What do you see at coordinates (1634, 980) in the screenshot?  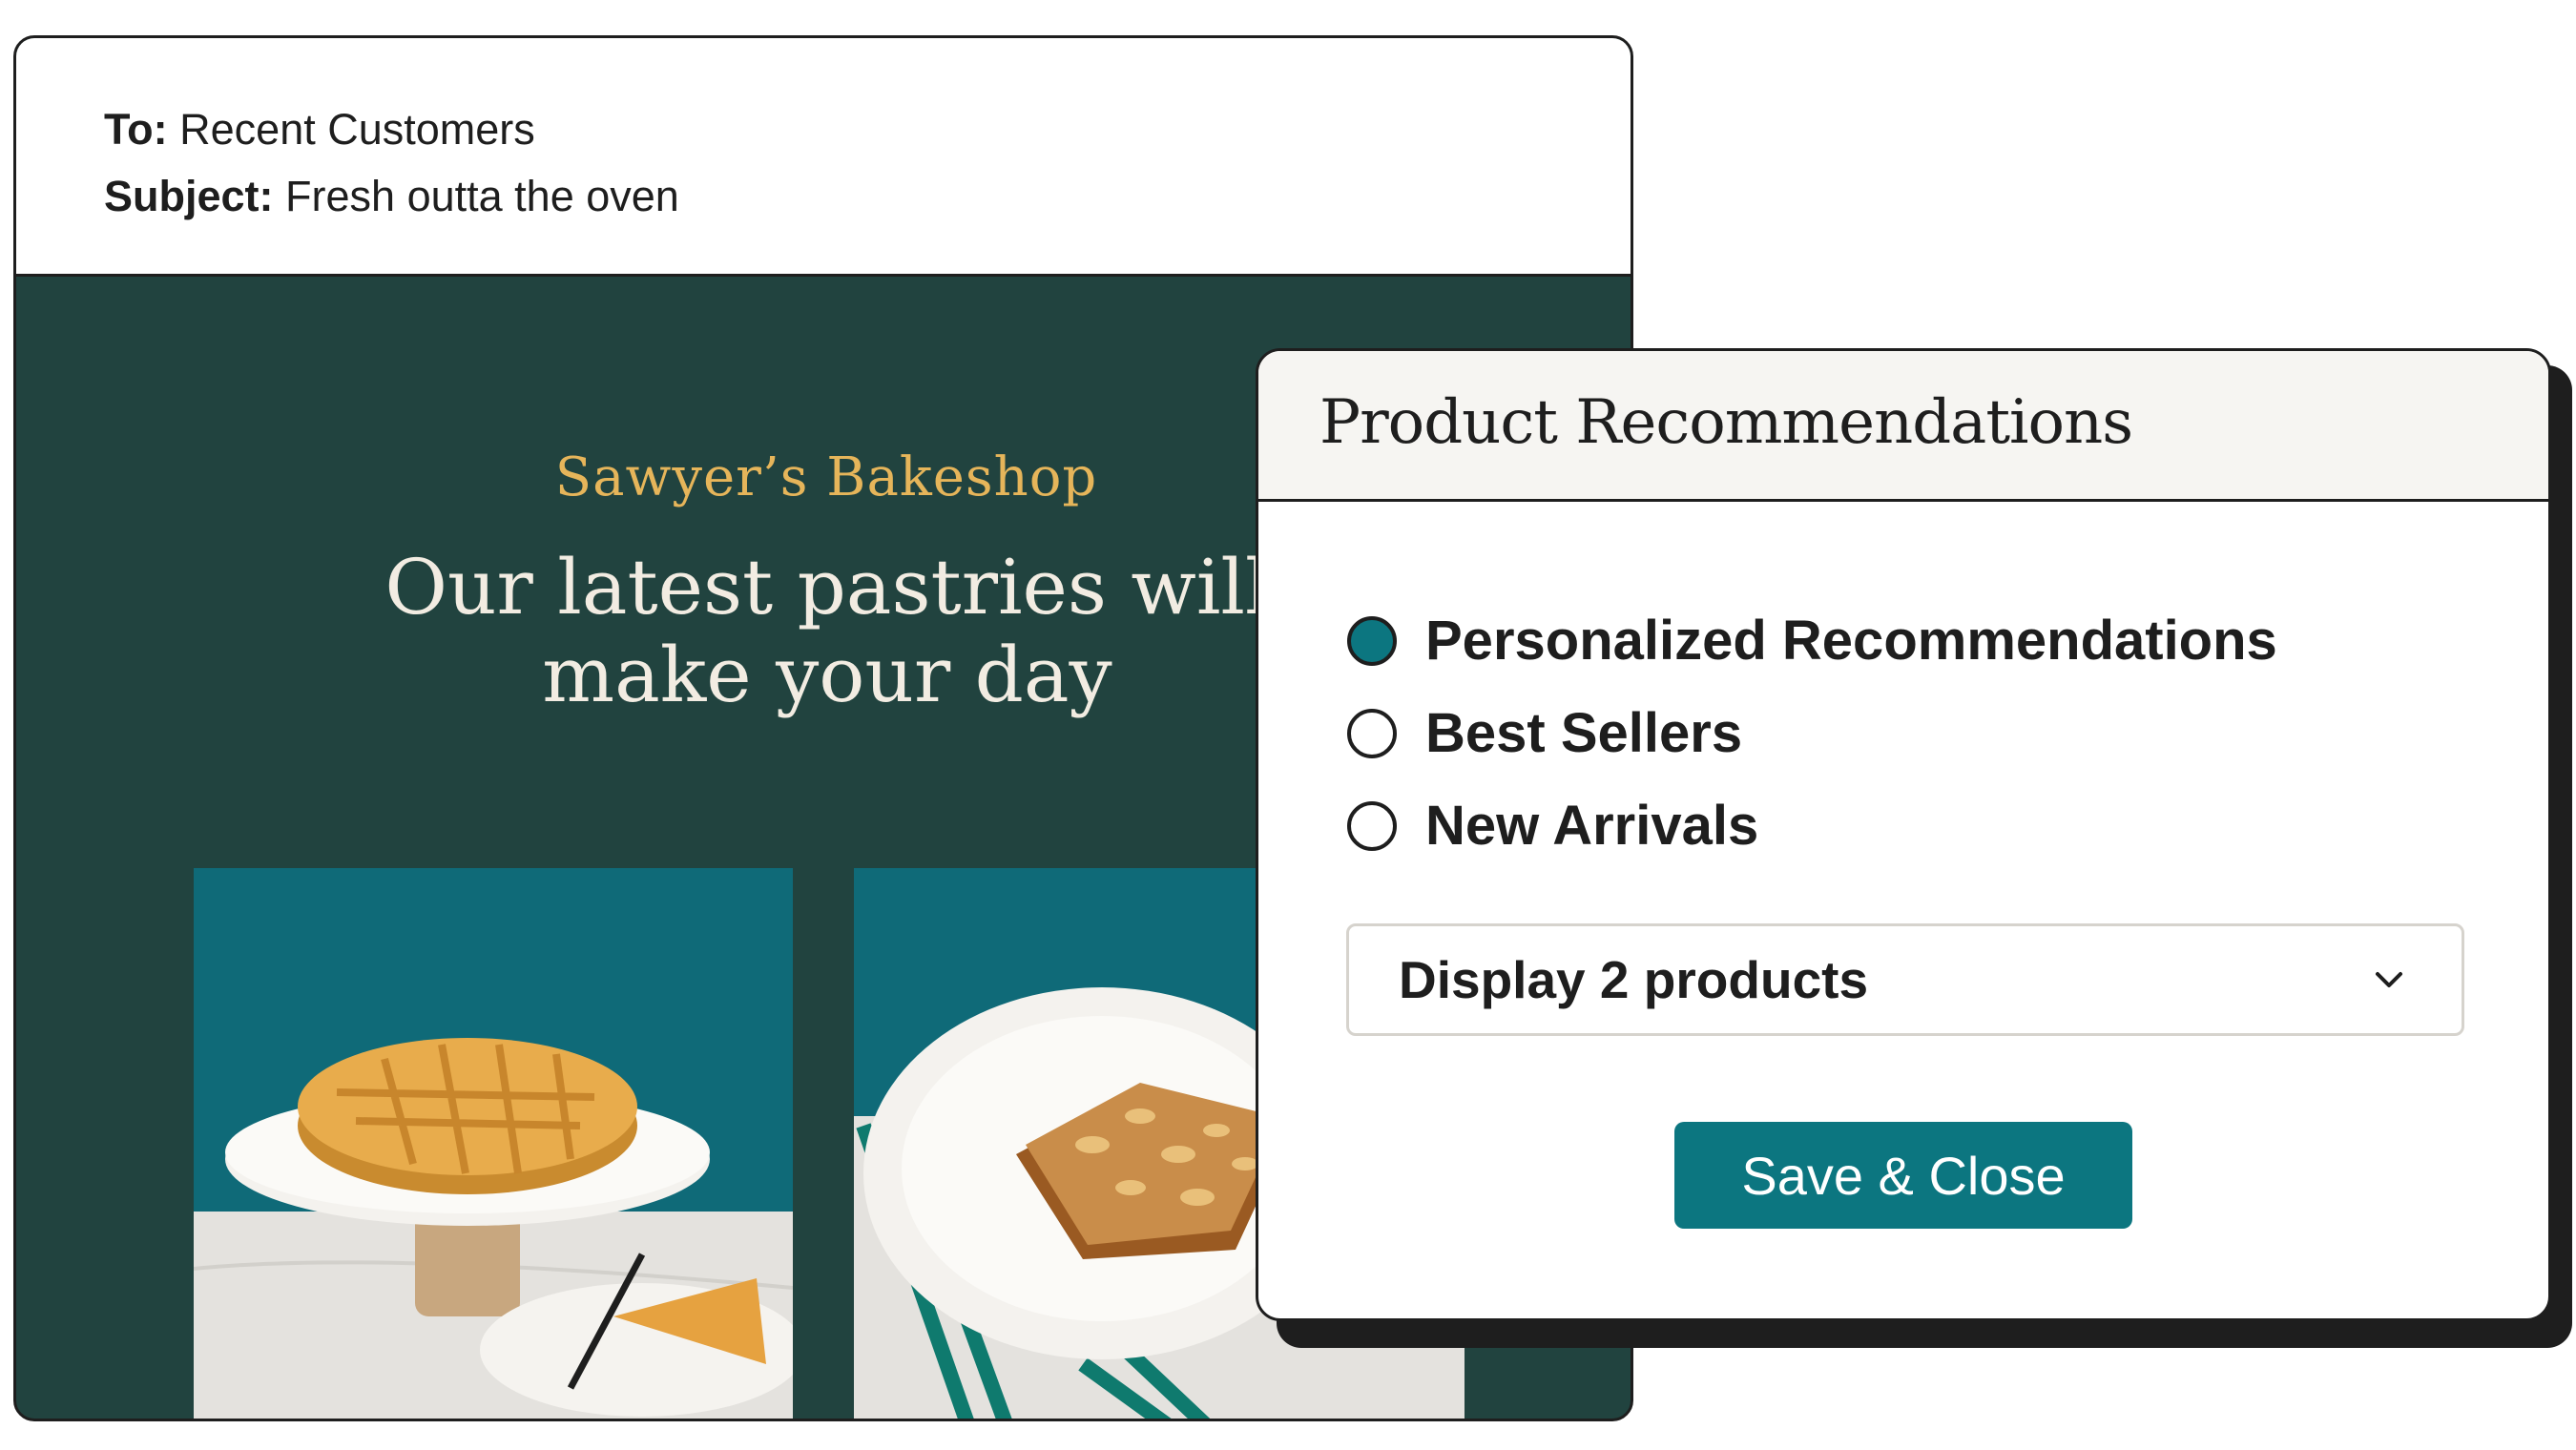 I see `select-value: Display 2 products` at bounding box center [1634, 980].